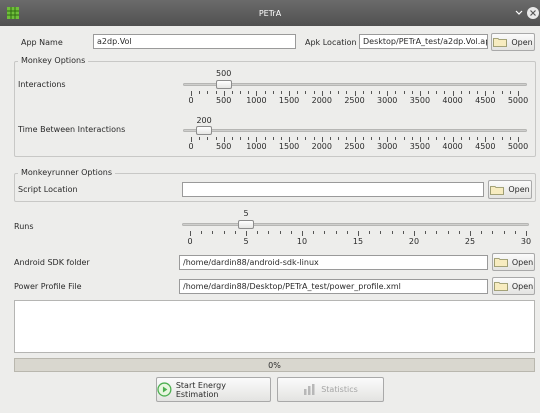 The image size is (540, 413). What do you see at coordinates (519, 189) in the screenshot?
I see `script-open-label: Open` at bounding box center [519, 189].